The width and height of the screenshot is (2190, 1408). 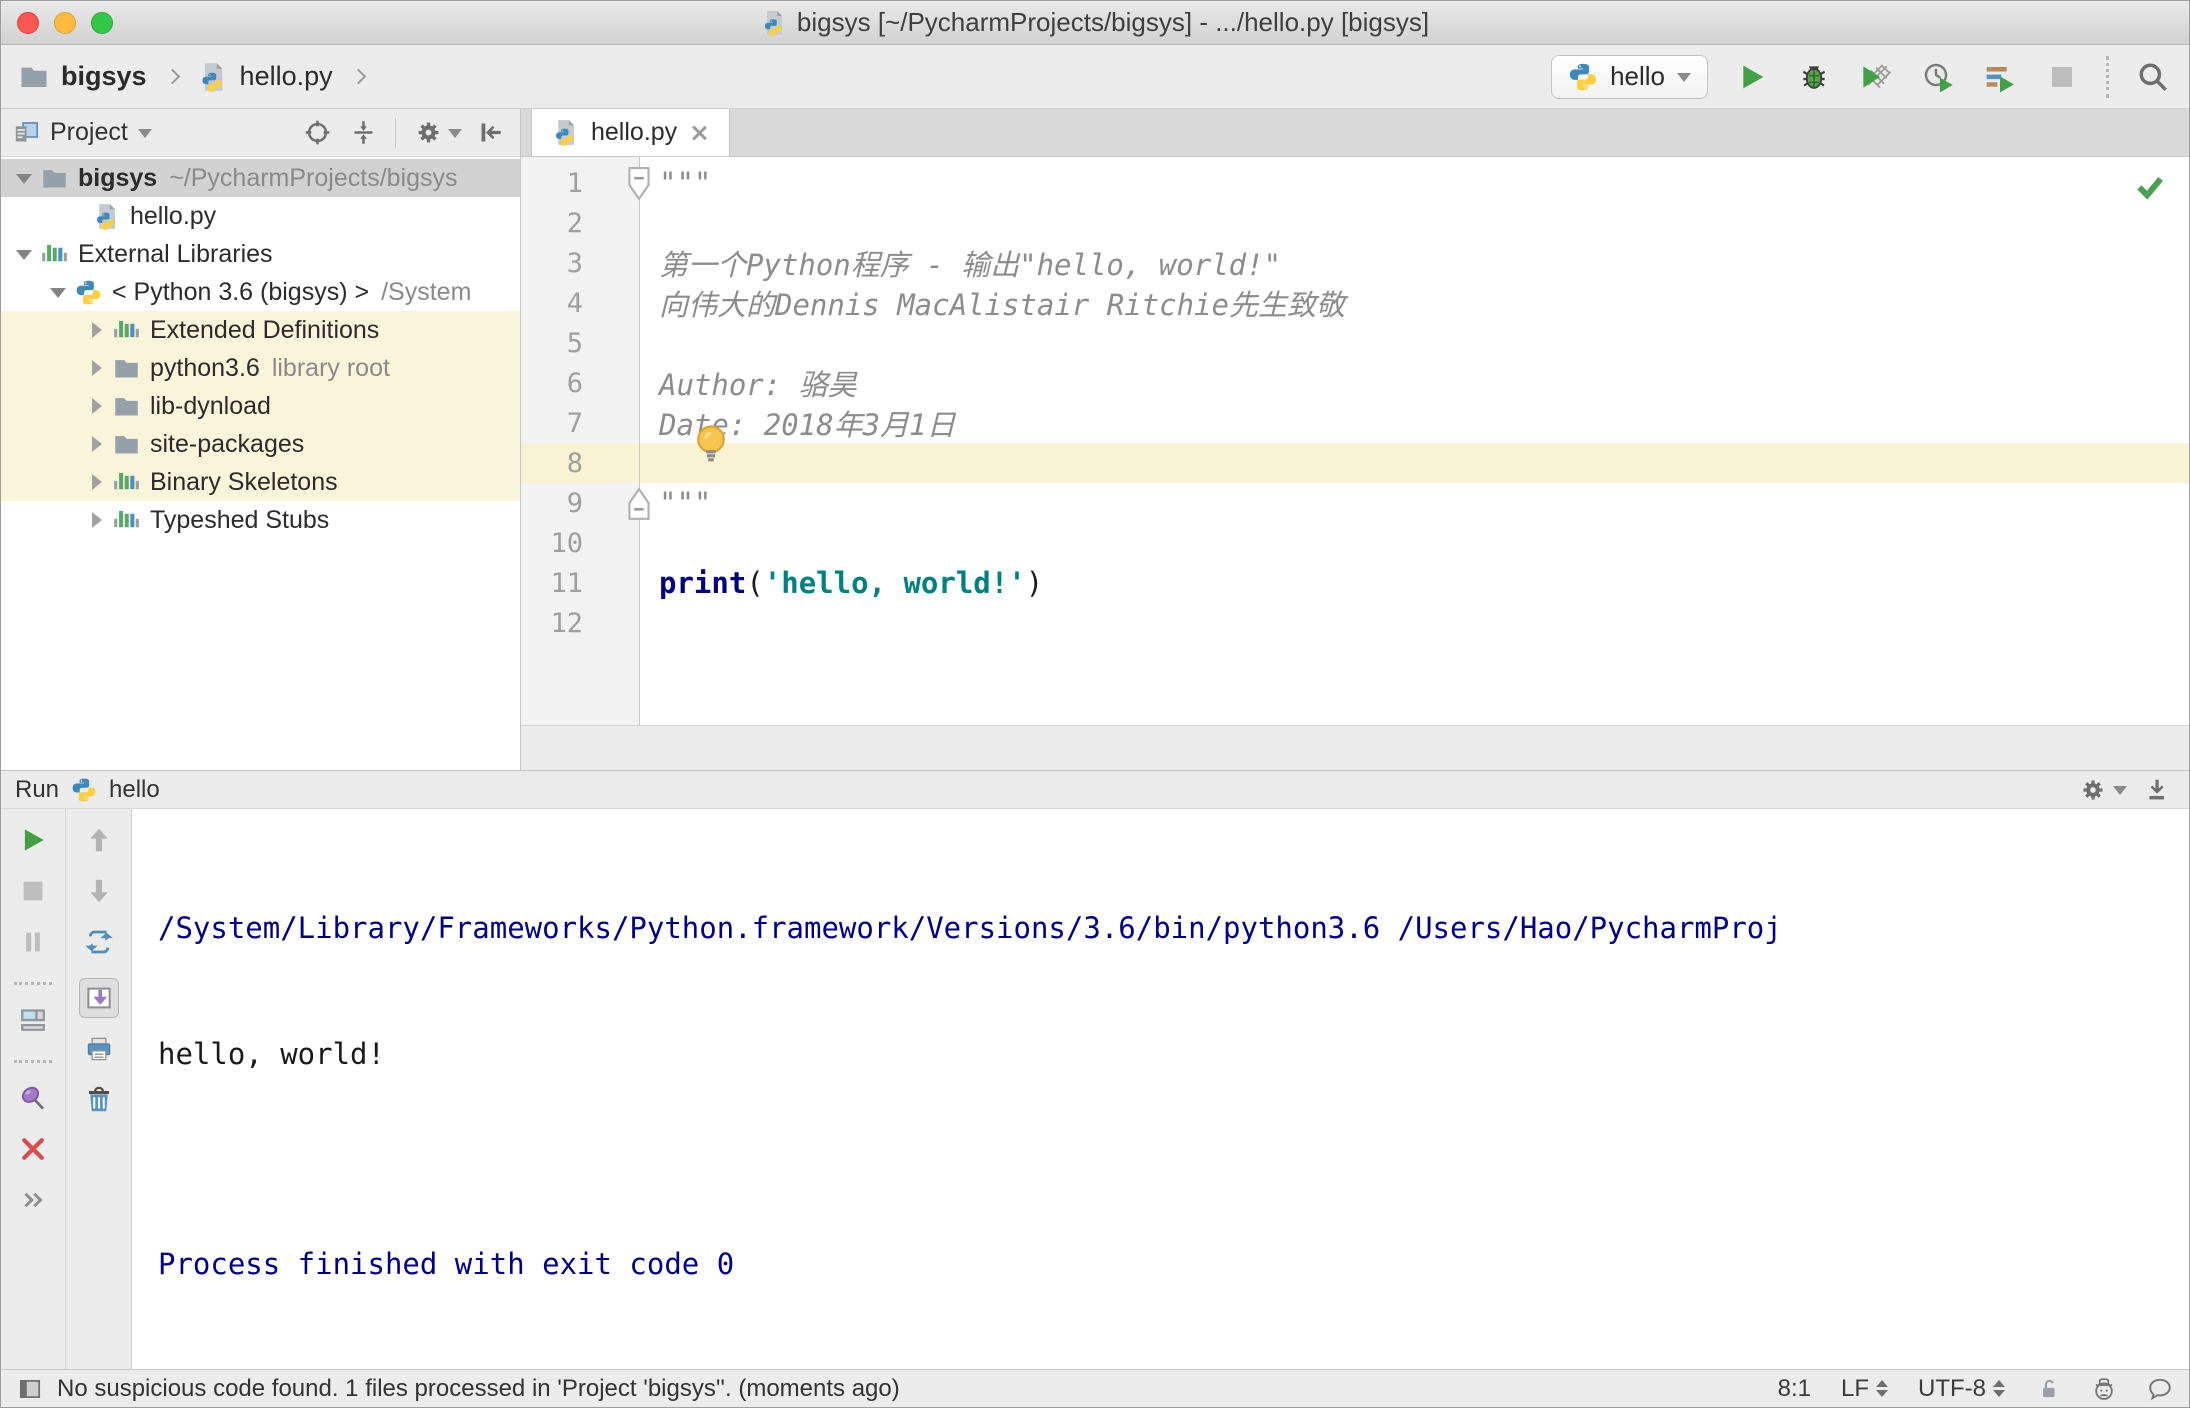 I want to click on restore-layout-button, so click(x=33, y=1022).